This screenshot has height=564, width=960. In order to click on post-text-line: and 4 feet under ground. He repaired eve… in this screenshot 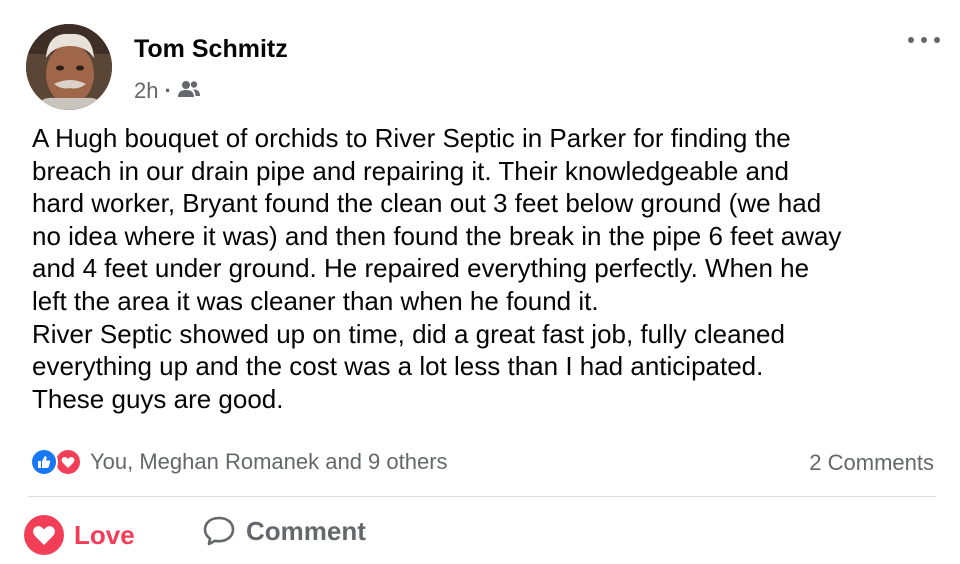, I will do `click(421, 268)`.